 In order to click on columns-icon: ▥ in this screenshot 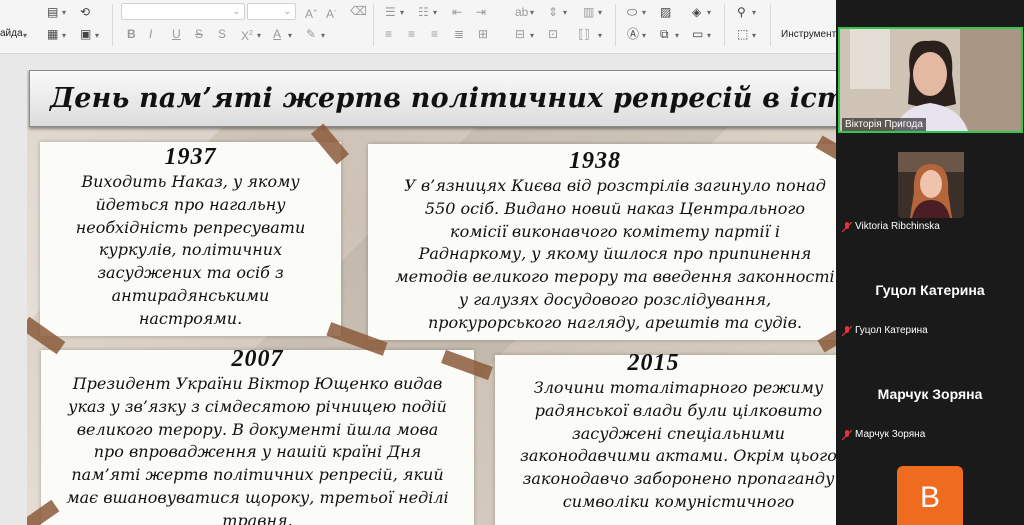, I will do `click(589, 12)`.